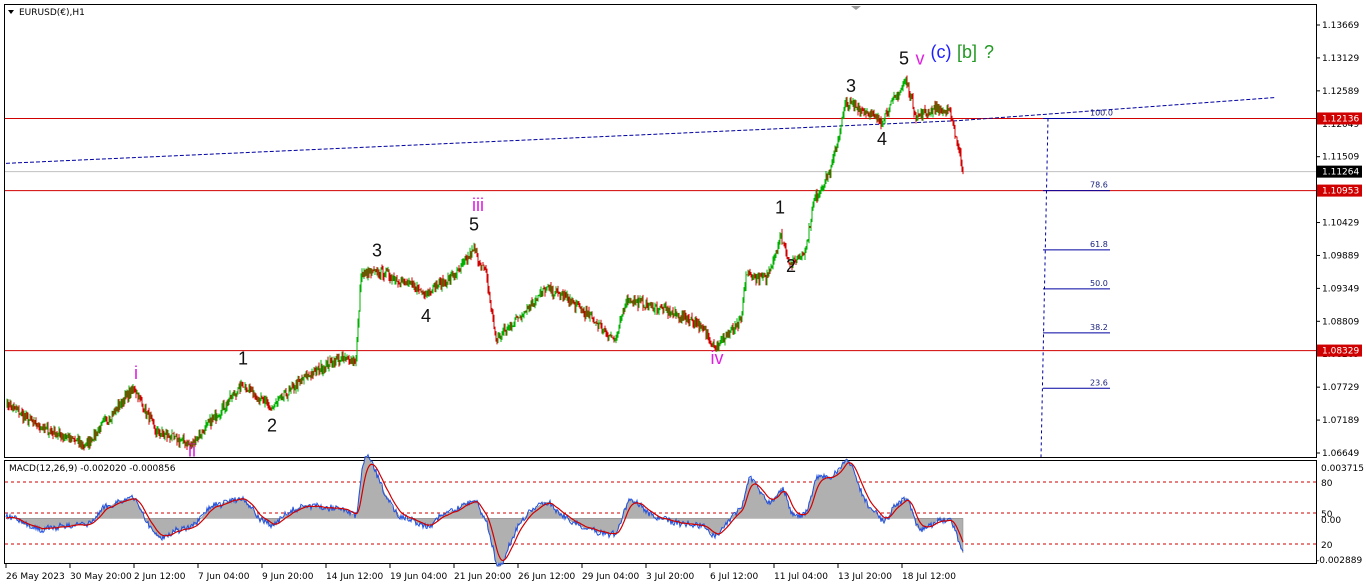  Describe the element at coordinates (474, 224) in the screenshot. I see `wave-label-7: 5` at that location.